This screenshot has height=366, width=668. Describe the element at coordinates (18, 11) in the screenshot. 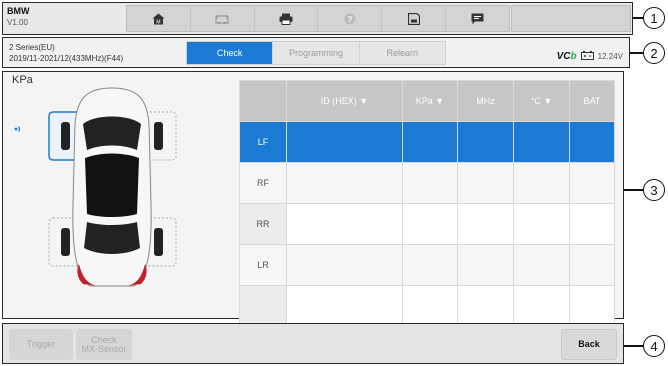

I see `brand-name: BMW` at that location.